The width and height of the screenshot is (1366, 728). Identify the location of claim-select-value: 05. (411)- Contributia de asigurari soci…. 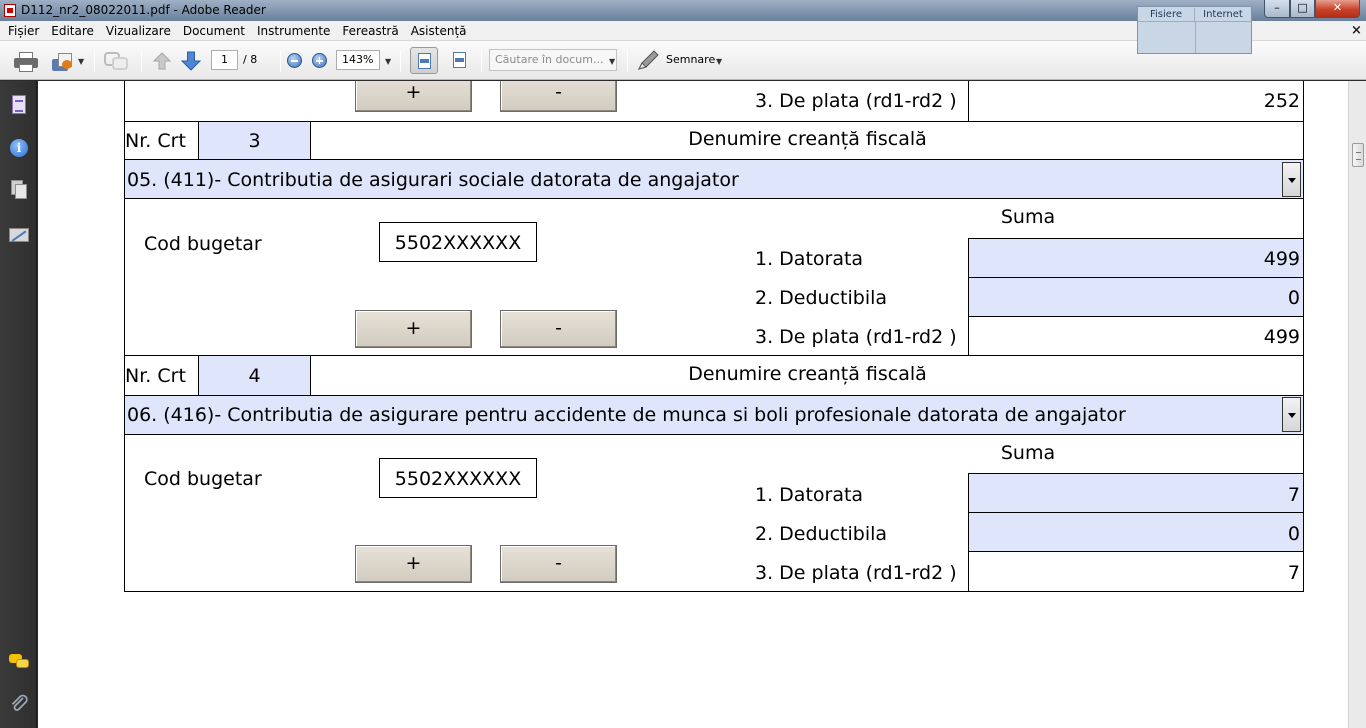
(433, 180).